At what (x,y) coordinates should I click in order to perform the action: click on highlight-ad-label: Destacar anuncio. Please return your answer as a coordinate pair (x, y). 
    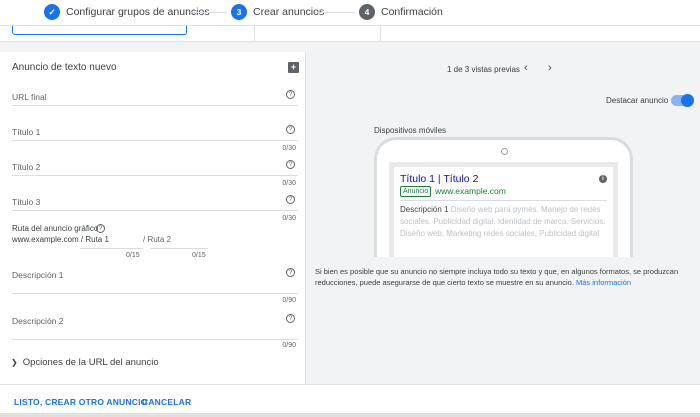
    Looking at the image, I should click on (637, 100).